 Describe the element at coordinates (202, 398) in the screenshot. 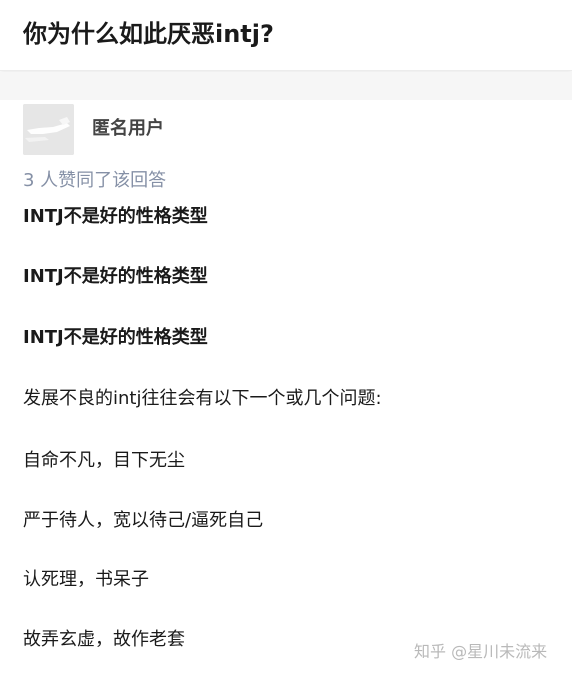

I see `answer-paragraph-4: 发展不良的intj往往会有以下一个或几个问题:` at that location.